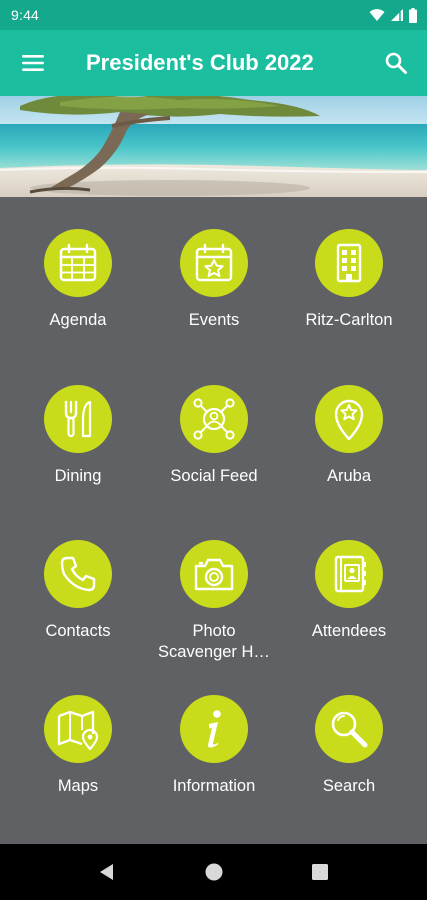  I want to click on tile-agenda-badge, so click(78, 263).